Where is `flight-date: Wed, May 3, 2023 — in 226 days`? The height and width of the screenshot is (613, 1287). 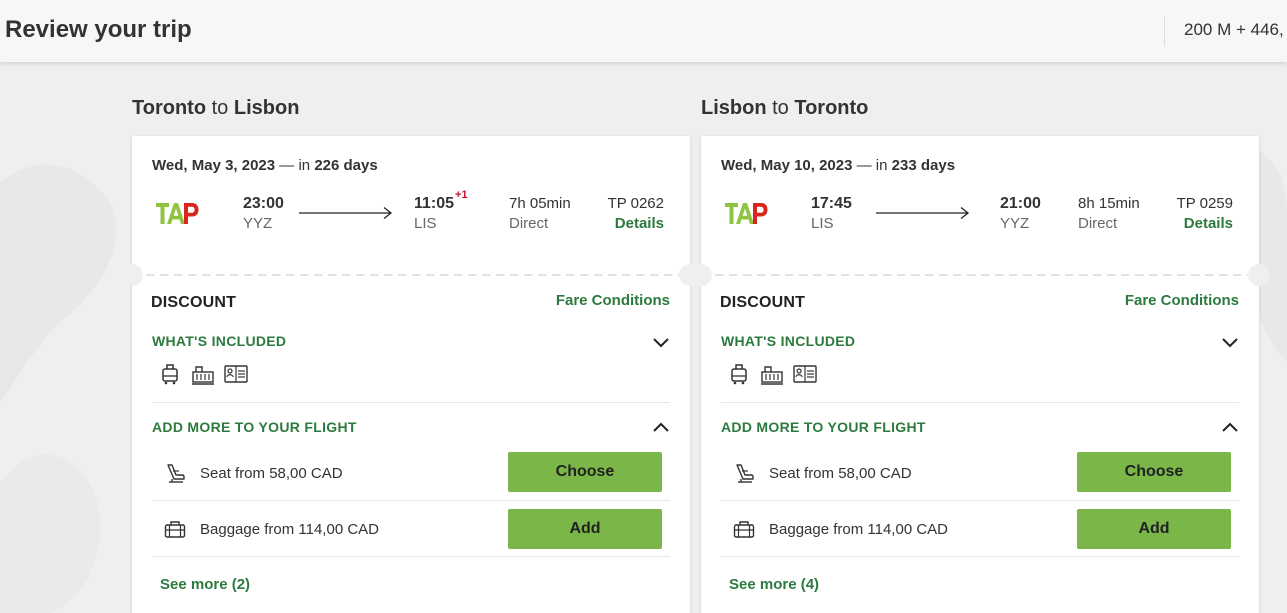
flight-date: Wed, May 3, 2023 — in 226 days is located at coordinates (265, 165).